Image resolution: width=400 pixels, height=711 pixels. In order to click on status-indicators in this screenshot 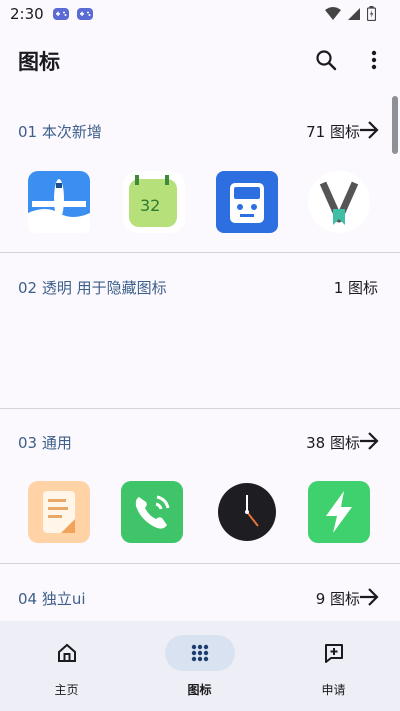, I will do `click(350, 13)`.